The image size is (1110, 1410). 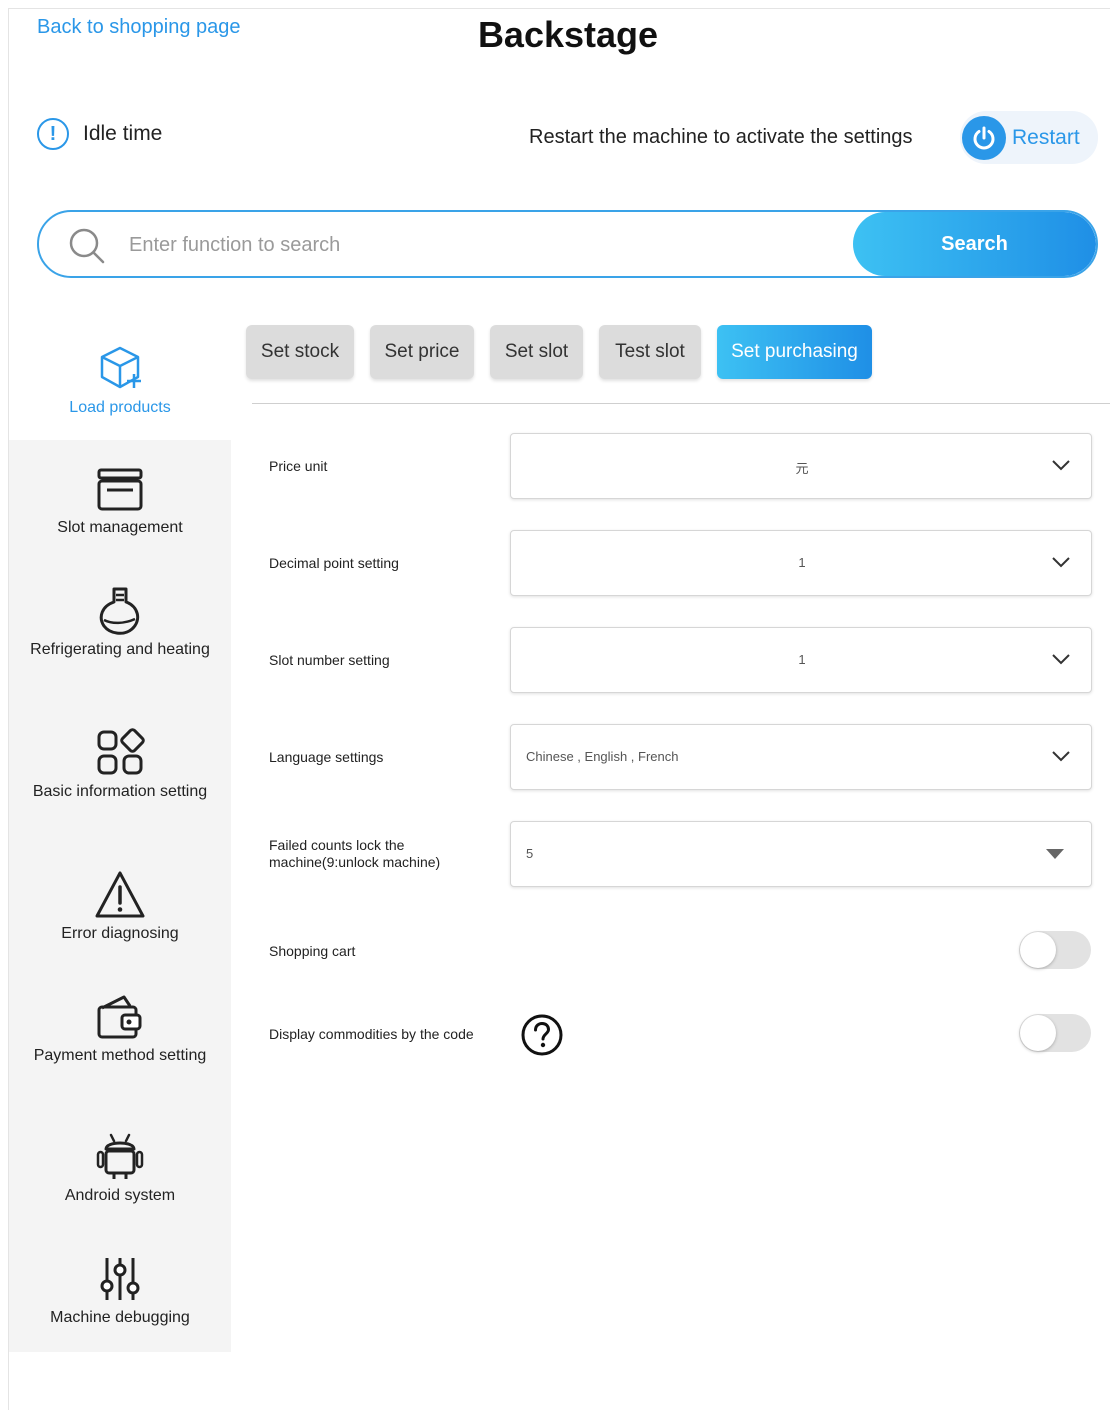 I want to click on info-icon: !, so click(x=53, y=134).